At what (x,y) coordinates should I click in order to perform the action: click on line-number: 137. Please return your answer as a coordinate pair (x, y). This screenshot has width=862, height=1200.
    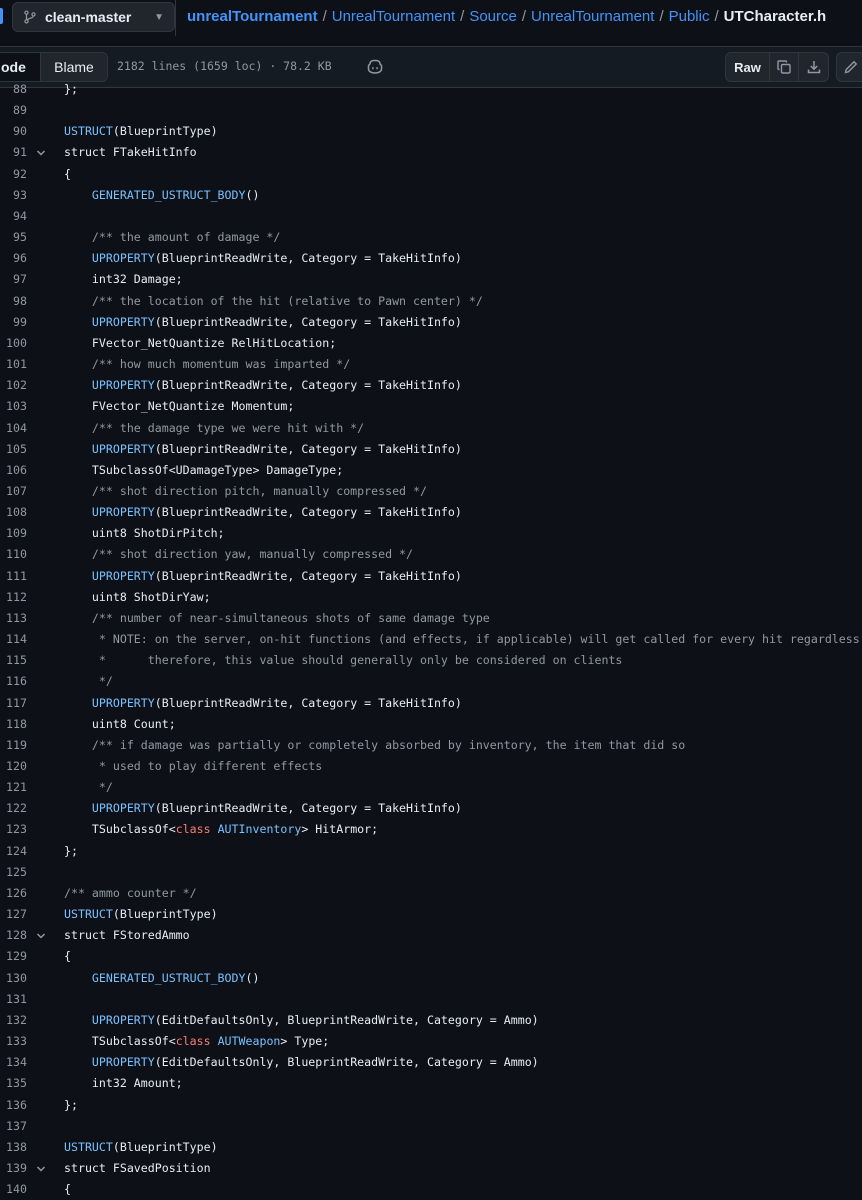
    Looking at the image, I should click on (13, 1126).